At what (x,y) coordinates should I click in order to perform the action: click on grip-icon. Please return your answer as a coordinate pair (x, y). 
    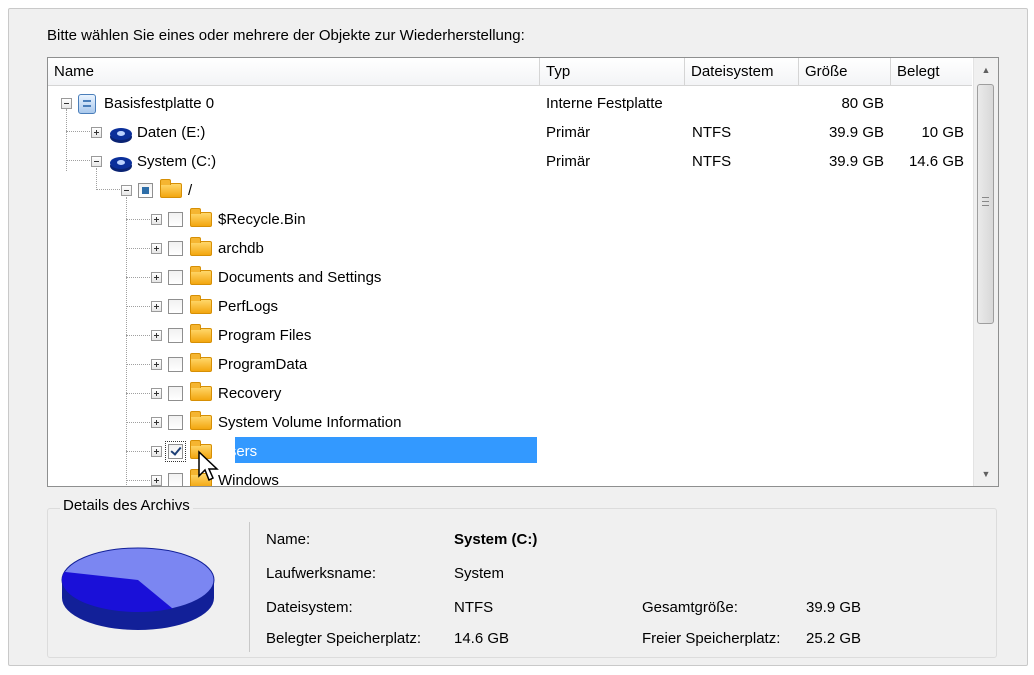
    Looking at the image, I should click on (985, 201).